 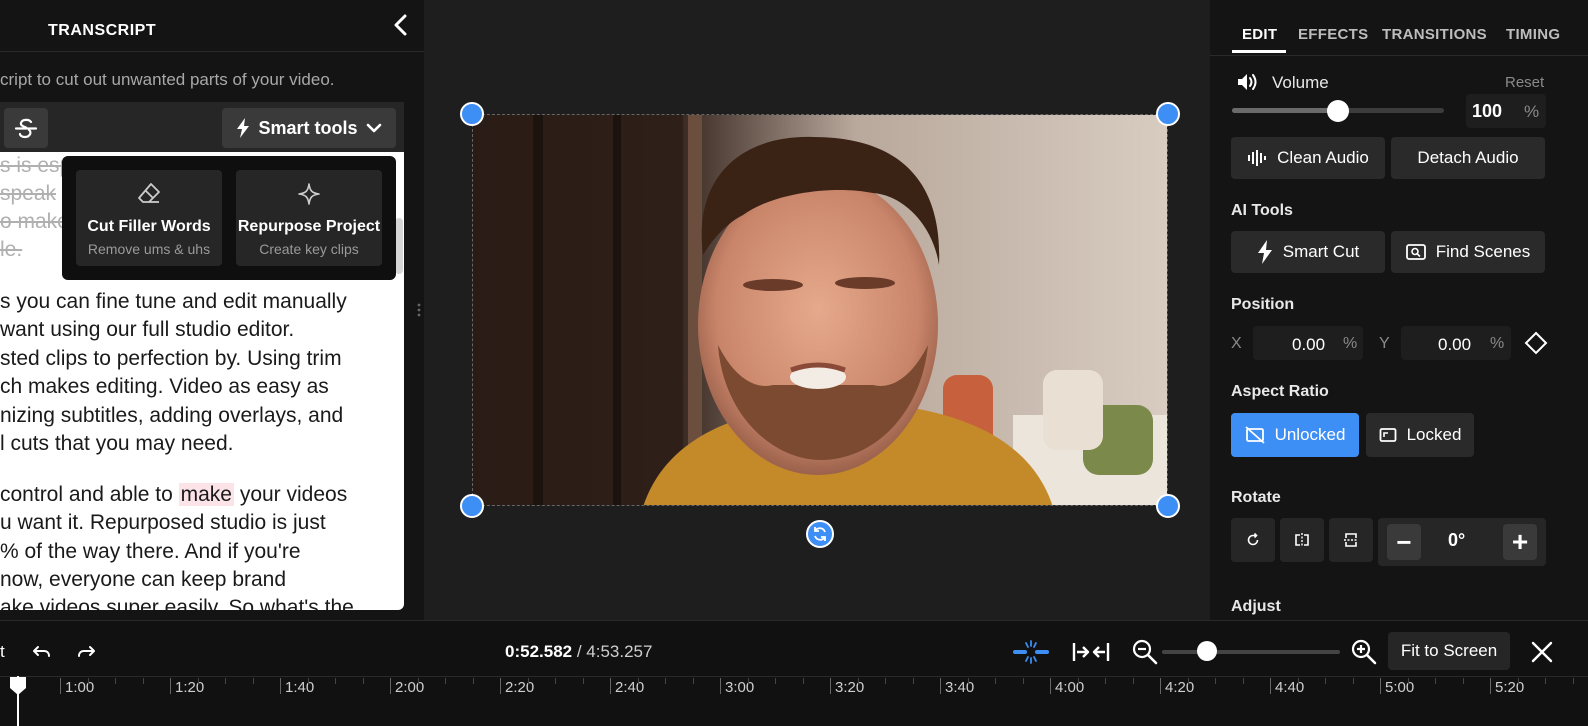 What do you see at coordinates (1309, 344) in the screenshot?
I see `position-x-value: 0.00` at bounding box center [1309, 344].